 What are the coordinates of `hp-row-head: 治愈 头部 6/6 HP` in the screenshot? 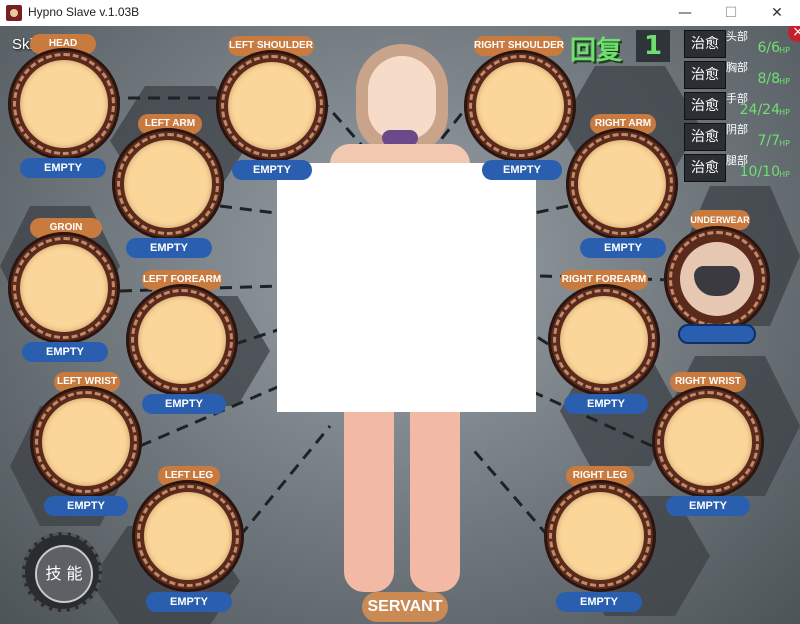 It's located at (737, 43).